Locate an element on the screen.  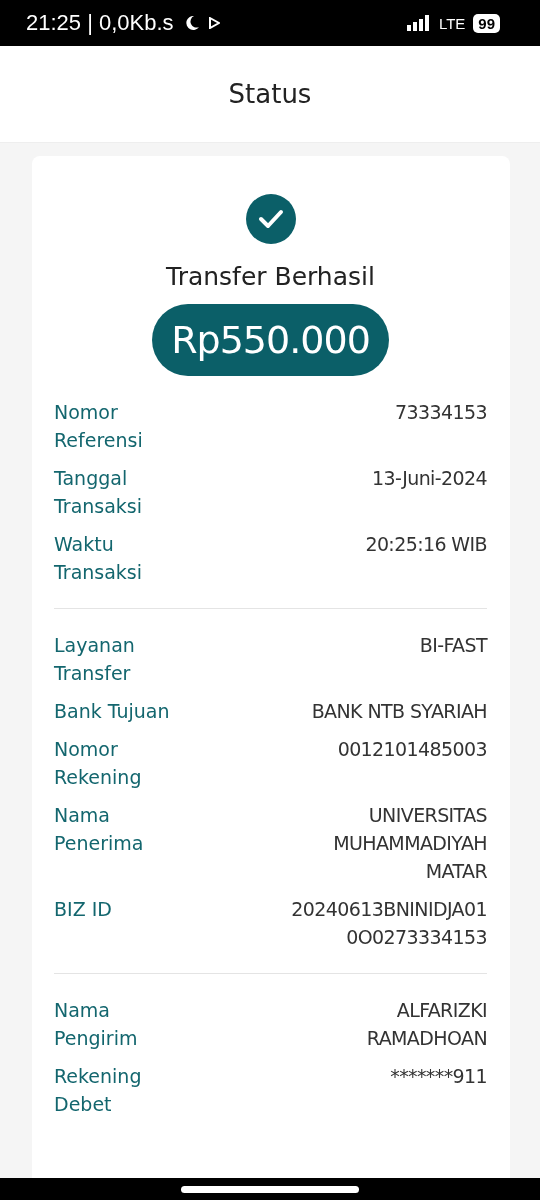
status-time: 21:25 | 0,0Kb.s is located at coordinates (100, 23).